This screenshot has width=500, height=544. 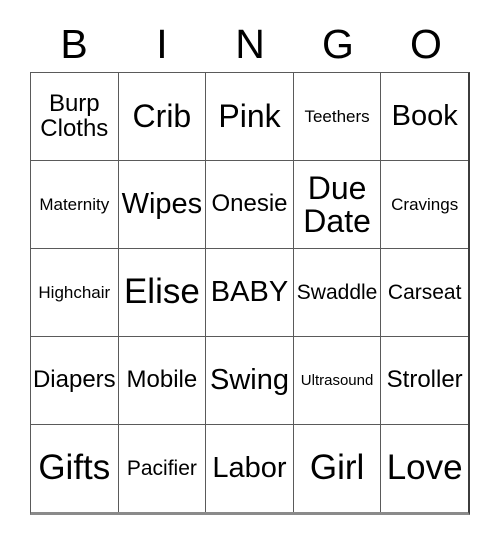 I want to click on bingo-header-letter-n: N, so click(x=250, y=43).